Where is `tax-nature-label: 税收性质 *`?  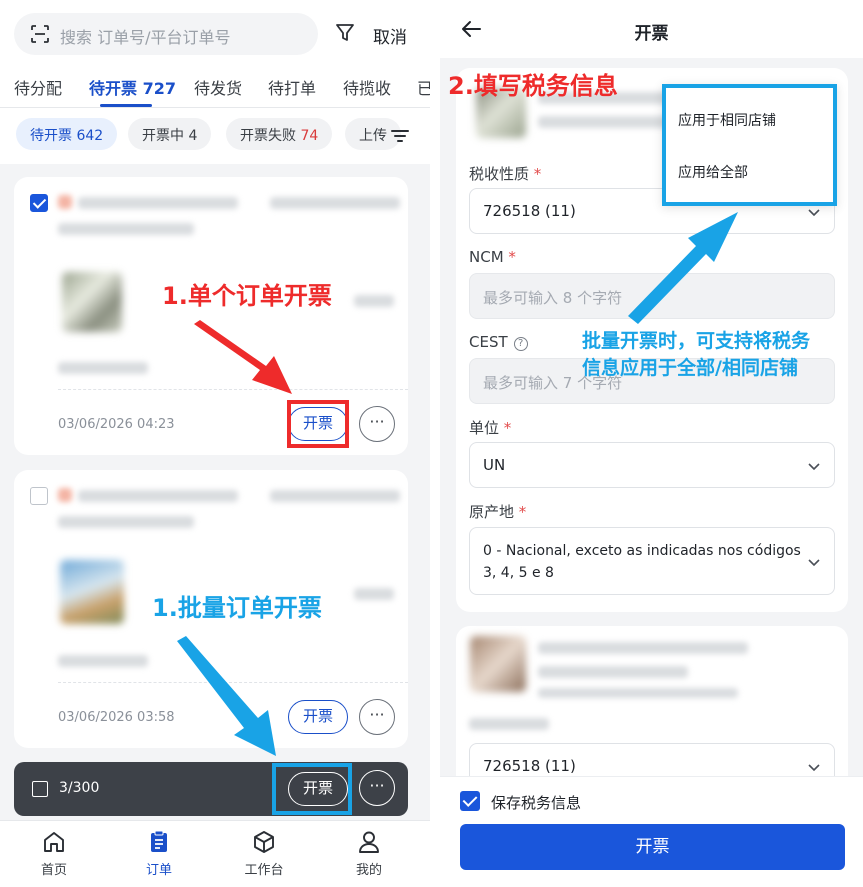 tax-nature-label: 税收性质 * is located at coordinates (505, 173).